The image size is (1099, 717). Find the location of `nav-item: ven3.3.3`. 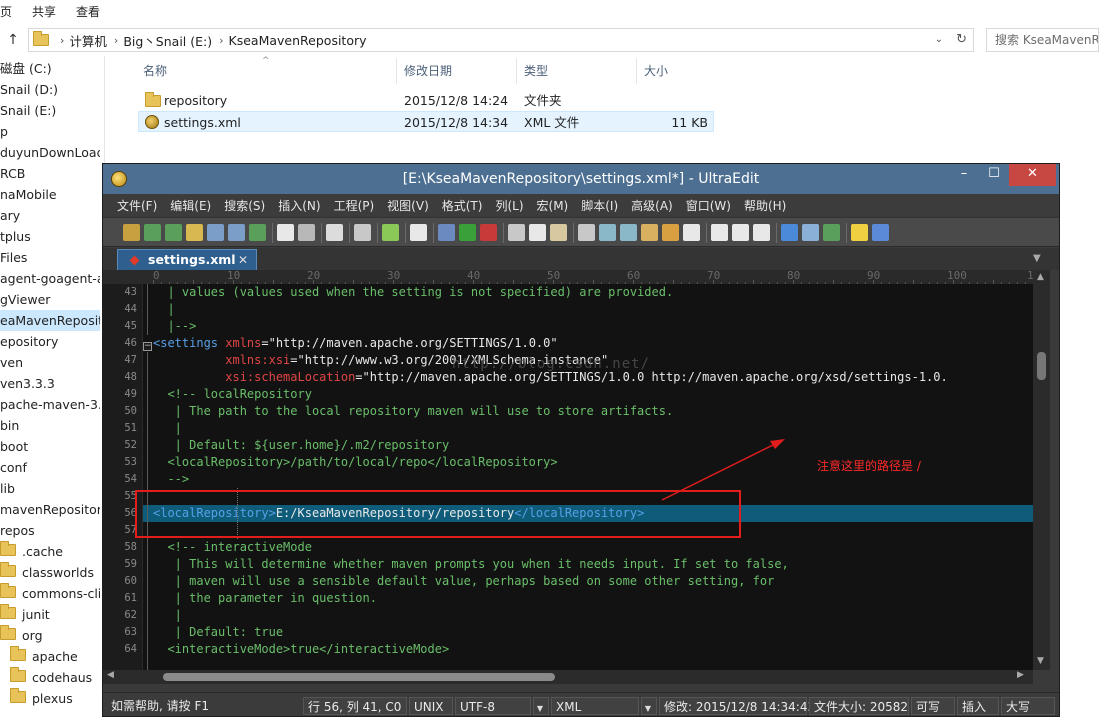

nav-item: ven3.3.3 is located at coordinates (27, 383).